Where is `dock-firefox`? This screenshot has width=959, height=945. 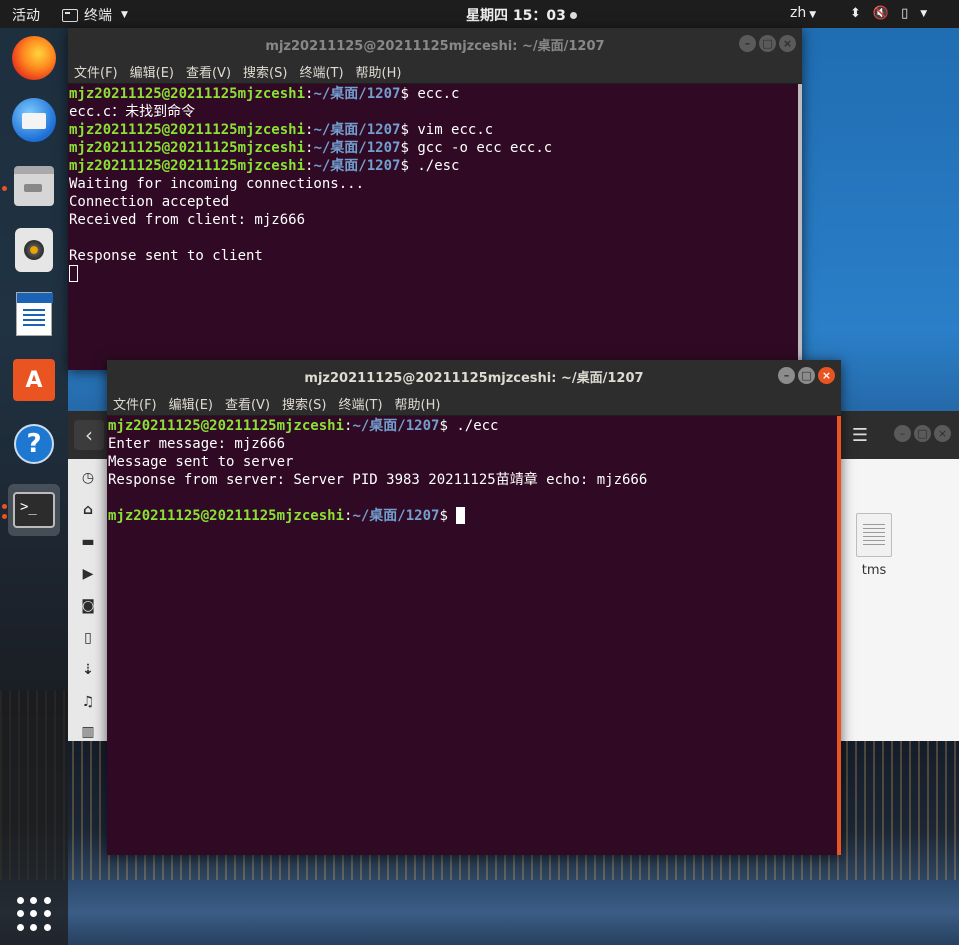 dock-firefox is located at coordinates (34, 58).